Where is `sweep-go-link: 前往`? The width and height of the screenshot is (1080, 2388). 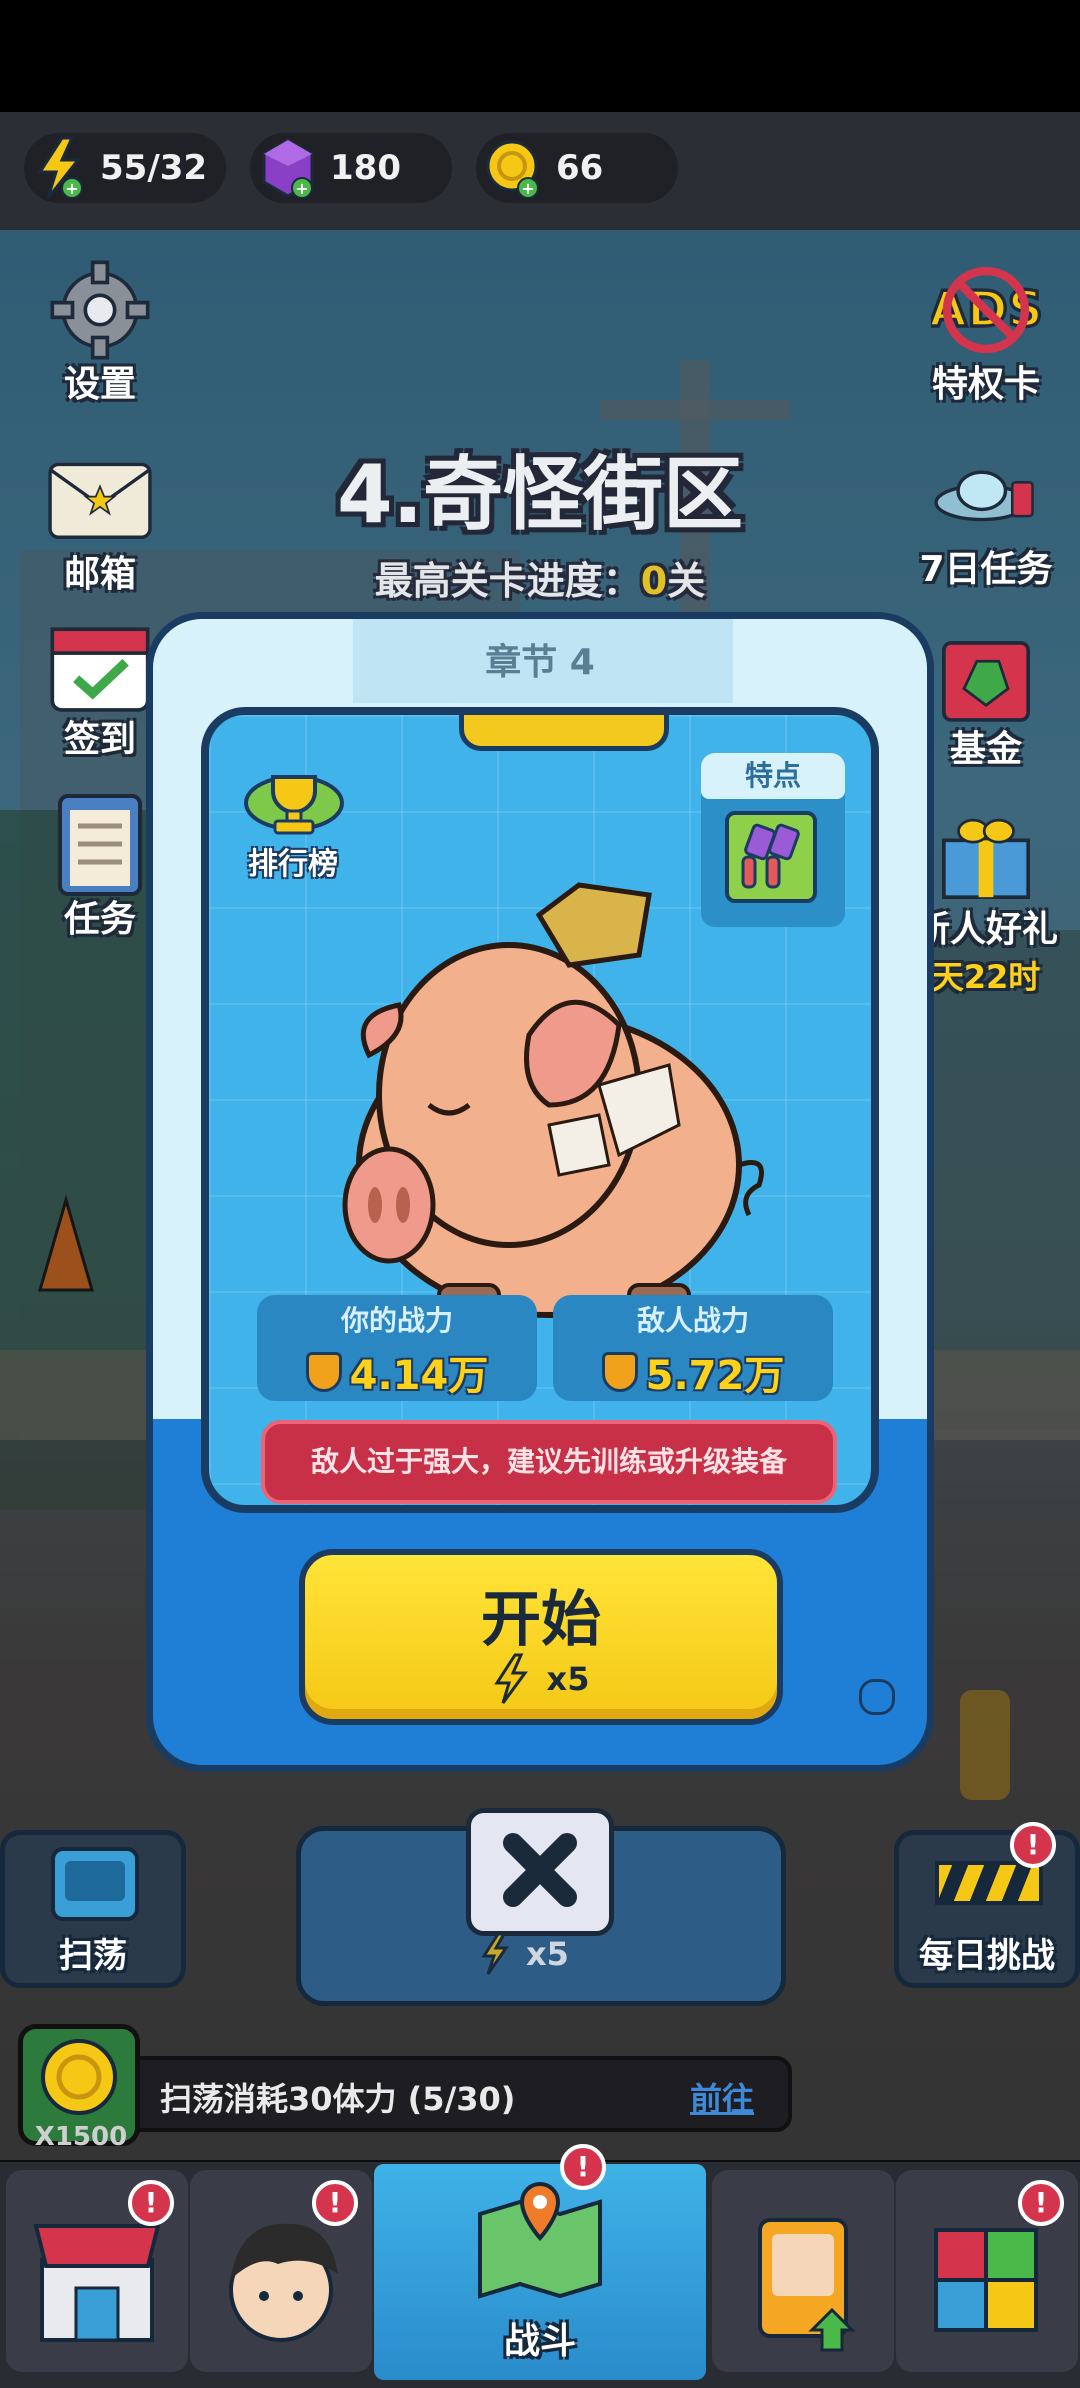 sweep-go-link: 前往 is located at coordinates (722, 2097).